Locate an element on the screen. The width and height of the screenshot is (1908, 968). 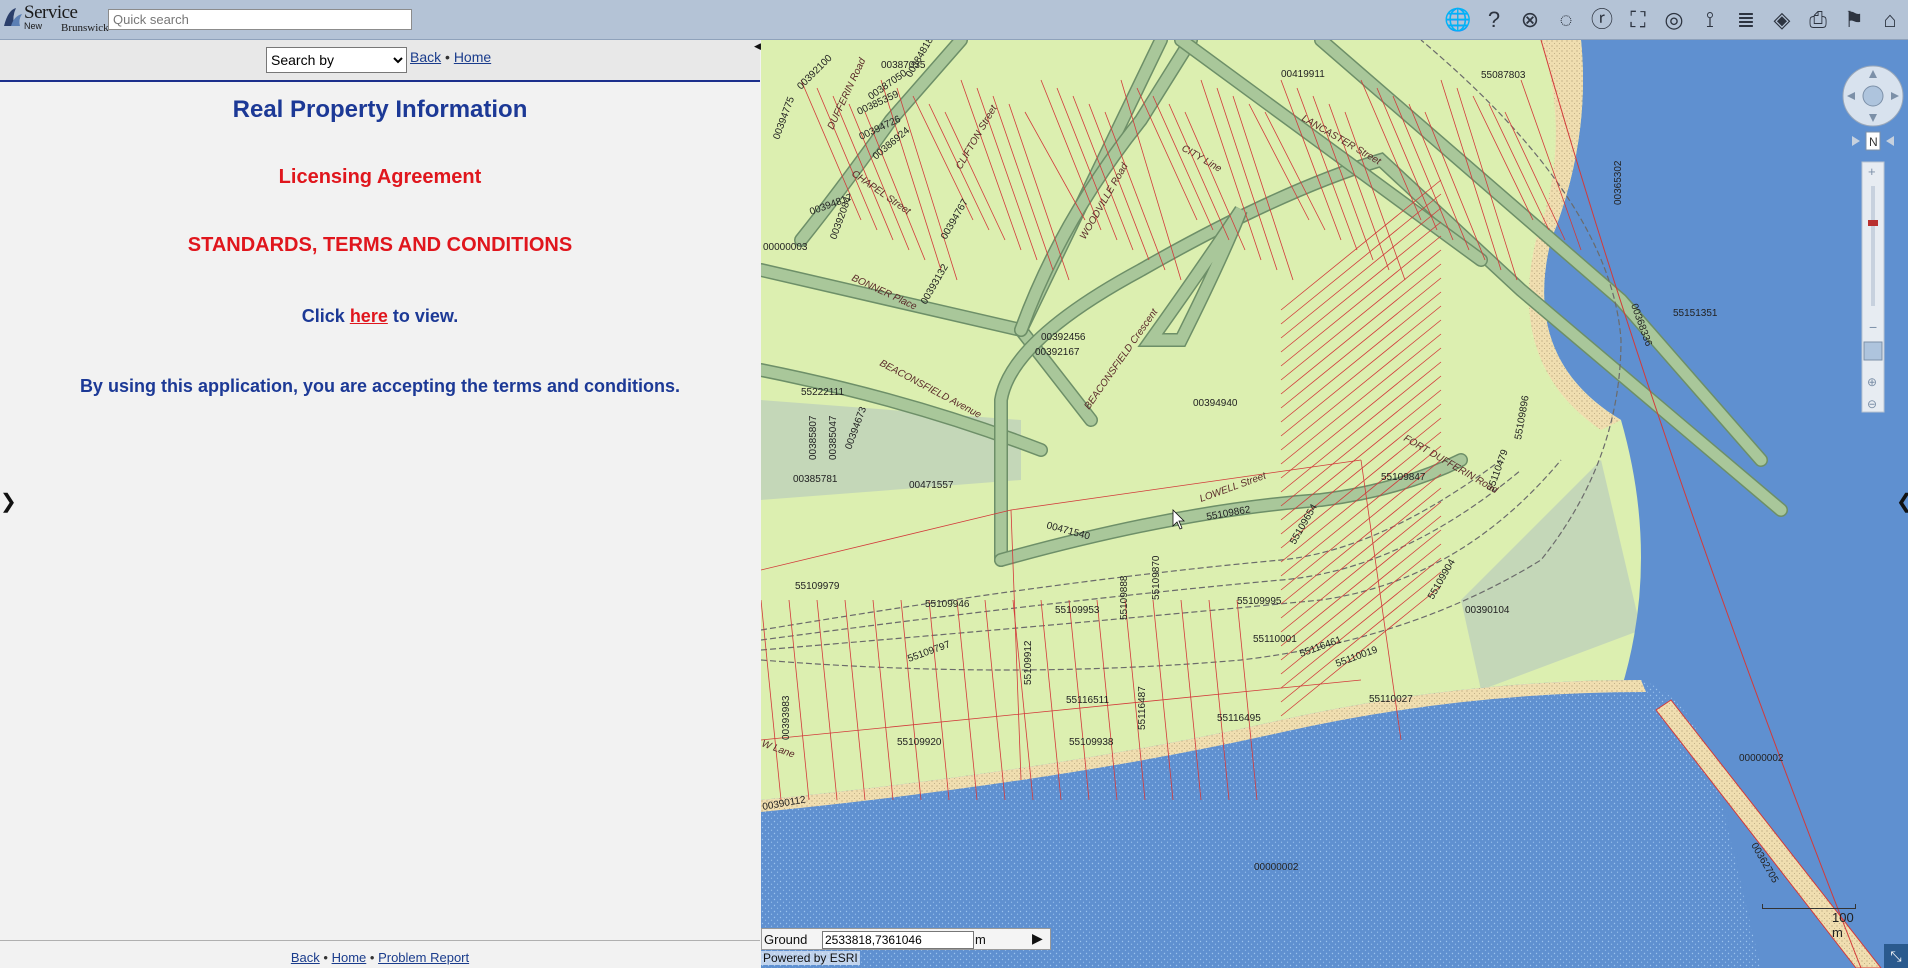
footer-back-link: Back is located at coordinates (305, 957).